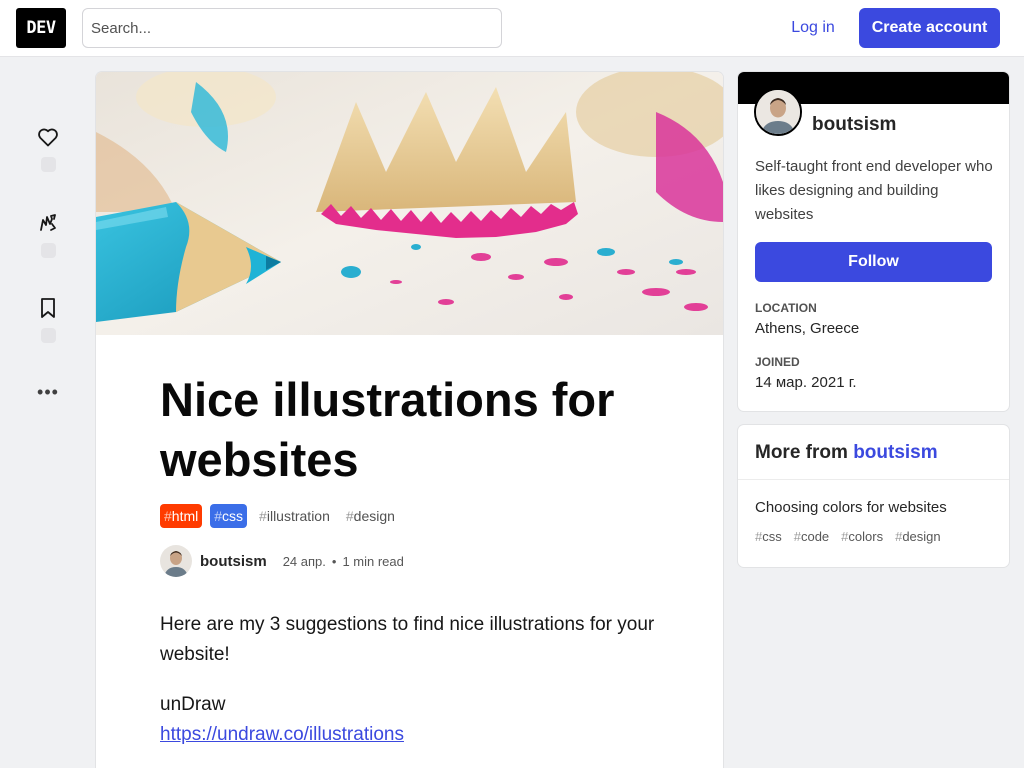 The width and height of the screenshot is (1024, 768). Describe the element at coordinates (851, 507) in the screenshot. I see `more-from-post-title: Choosing colors for websites` at that location.